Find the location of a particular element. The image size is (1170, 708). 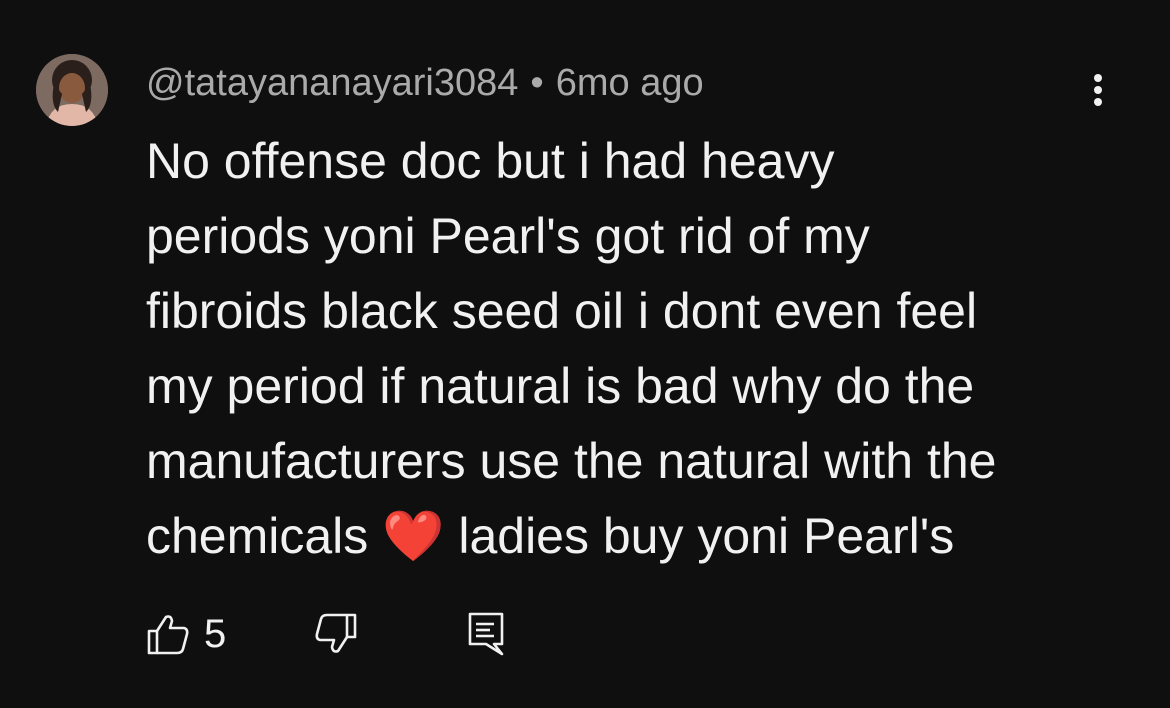

reply-comment-icon is located at coordinates (486, 634).